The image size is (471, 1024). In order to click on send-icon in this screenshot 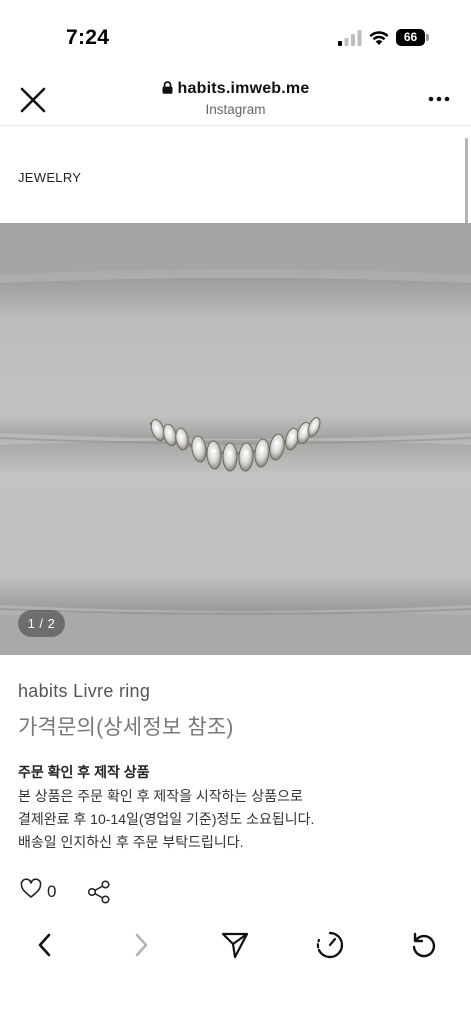, I will do `click(235, 945)`.